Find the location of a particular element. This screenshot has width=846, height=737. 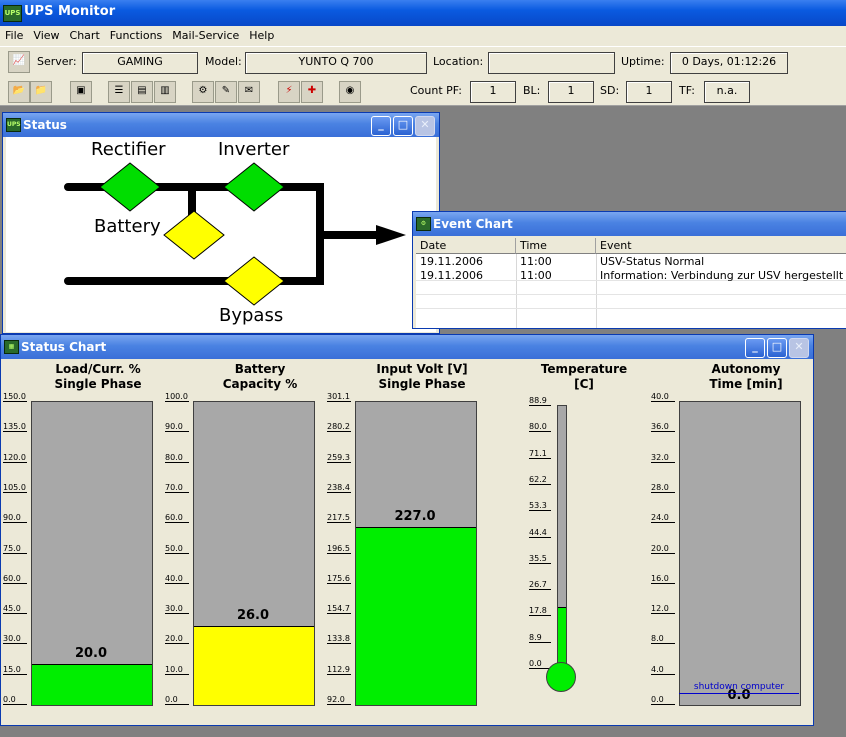

document-icon: ☰ is located at coordinates (119, 92).